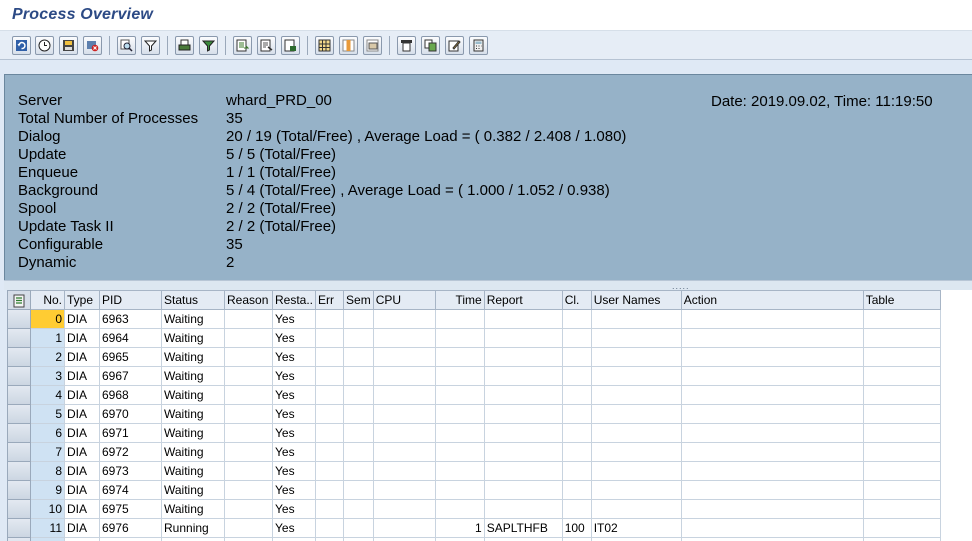  What do you see at coordinates (324, 45) in the screenshot?
I see `grid-layout-button` at bounding box center [324, 45].